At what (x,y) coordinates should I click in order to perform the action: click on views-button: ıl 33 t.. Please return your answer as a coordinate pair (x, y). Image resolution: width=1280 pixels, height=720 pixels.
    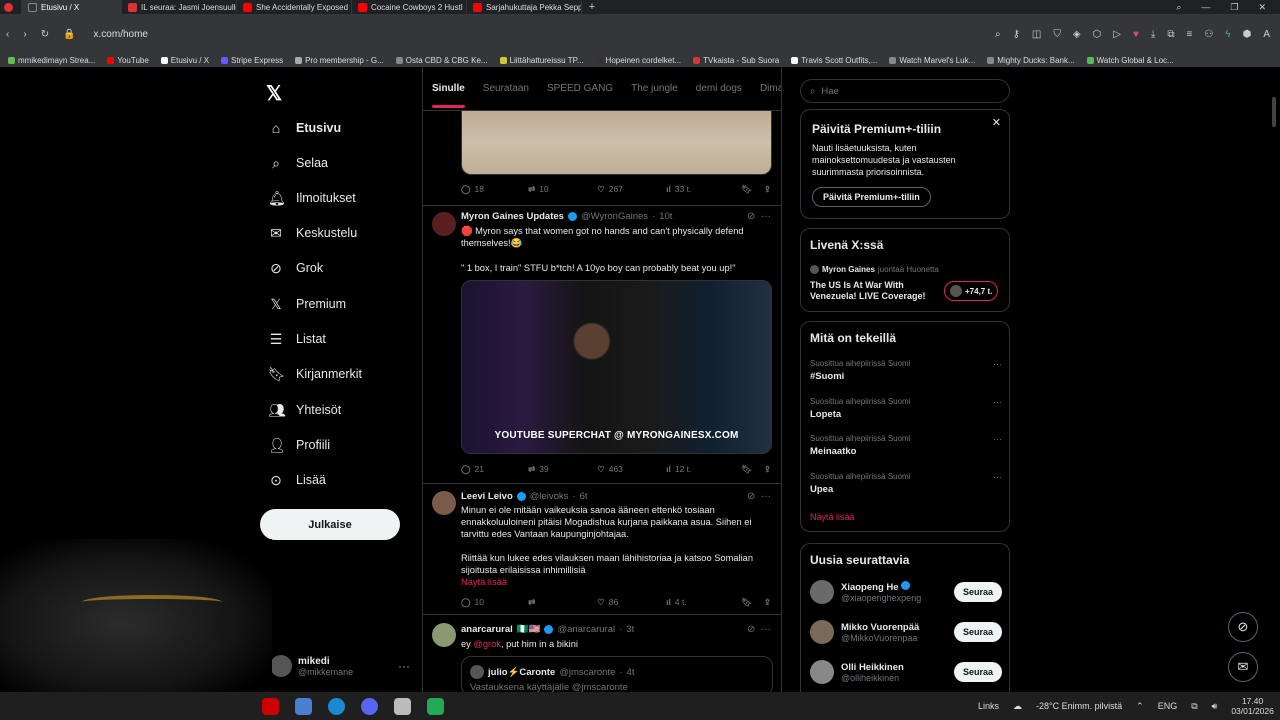
    Looking at the image, I should click on (703, 189).